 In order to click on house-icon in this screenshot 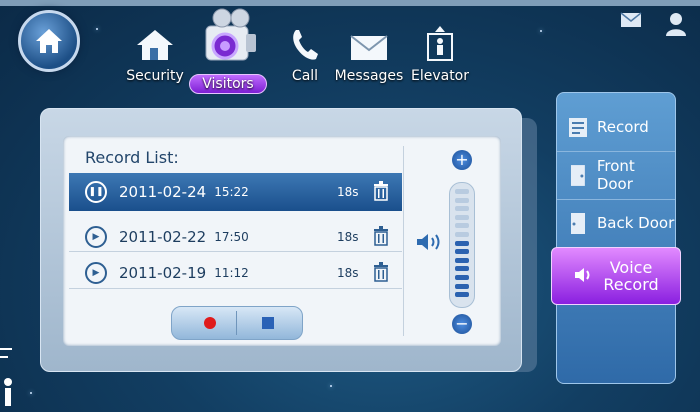, I will do `click(155, 45)`.